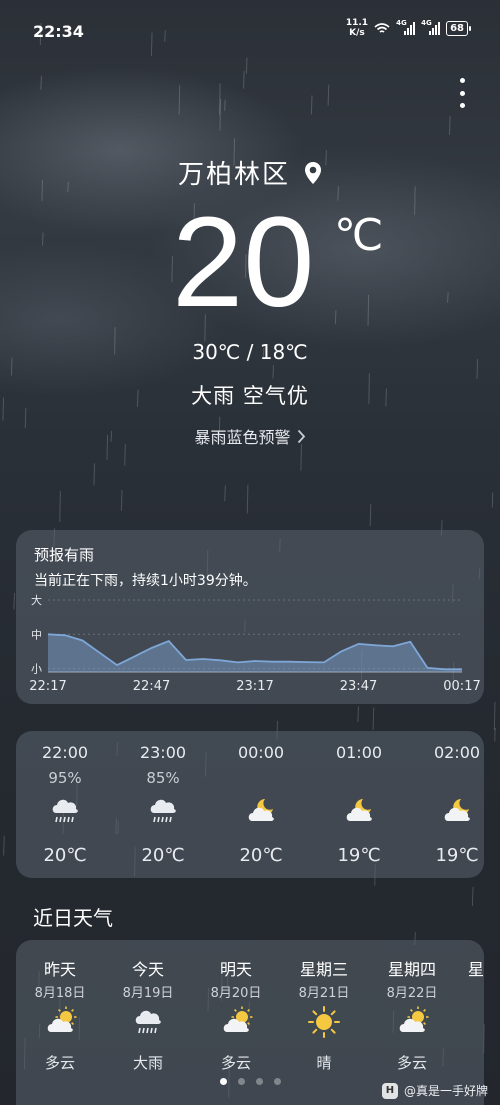 This screenshot has width=500, height=1105. I want to click on daily-date: 8月21日, so click(324, 993).